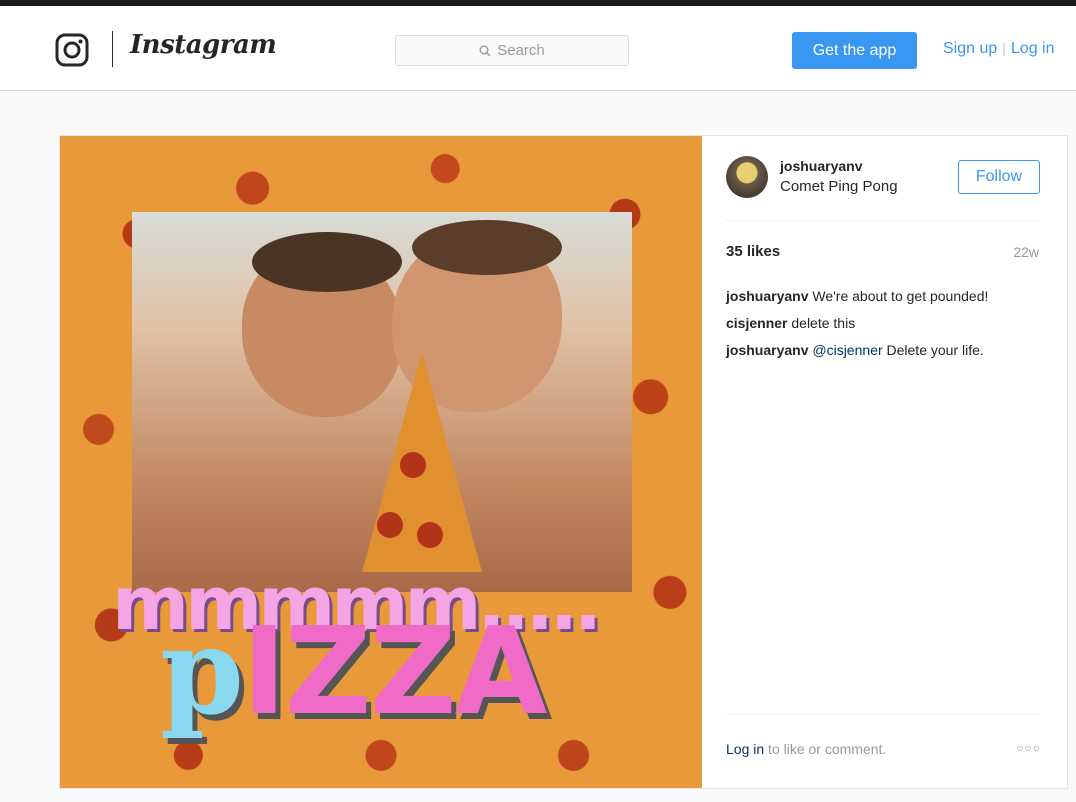  Describe the element at coordinates (1033, 48) in the screenshot. I see `log-in-link: Log in` at that location.